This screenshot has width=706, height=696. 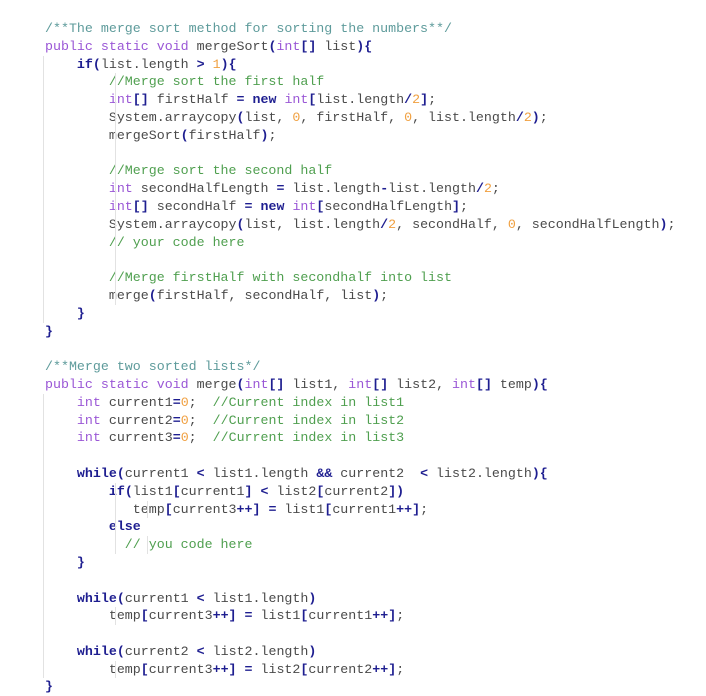 What do you see at coordinates (359, 491) in the screenshot?
I see `code-line: if(list1[current1] < list2[current2])` at bounding box center [359, 491].